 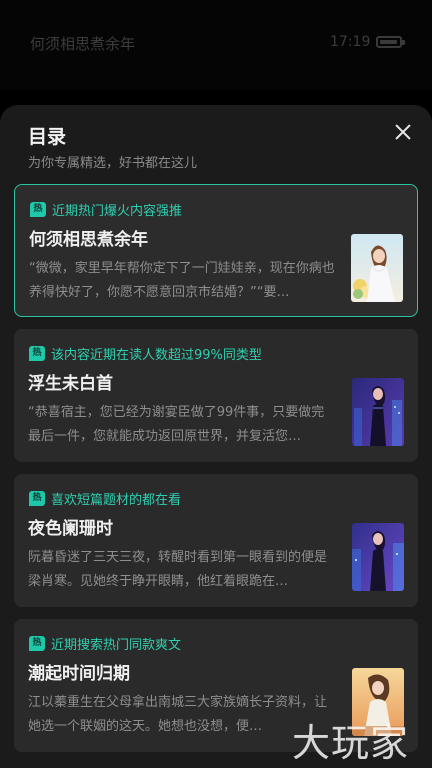 What do you see at coordinates (88, 240) in the screenshot?
I see `book-title: 何须相思煮余年` at bounding box center [88, 240].